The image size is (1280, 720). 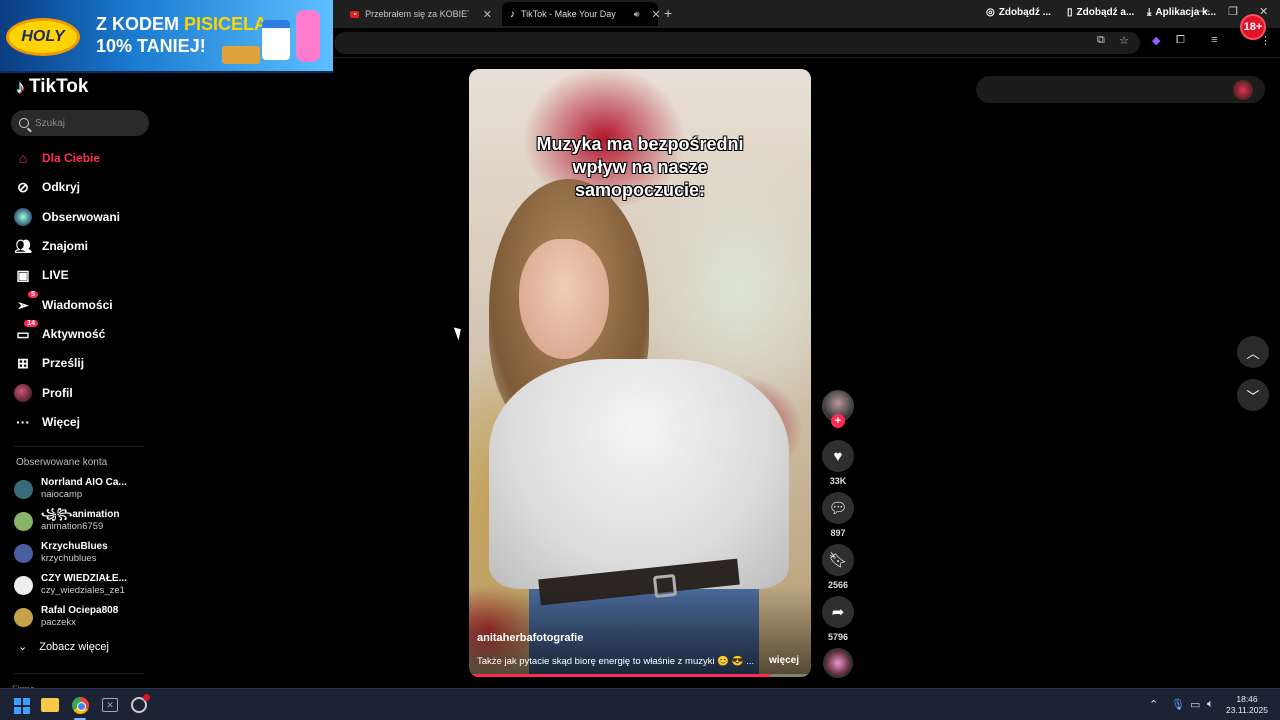 What do you see at coordinates (33, 294) in the screenshot?
I see `messages-badge: 5` at bounding box center [33, 294].